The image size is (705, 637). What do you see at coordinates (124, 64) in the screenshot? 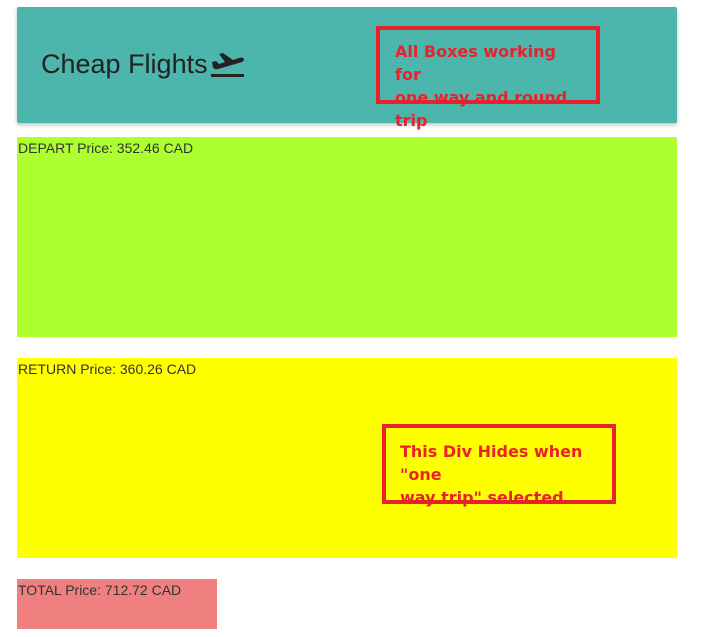
I see `brand-title: Cheap Flights` at bounding box center [124, 64].